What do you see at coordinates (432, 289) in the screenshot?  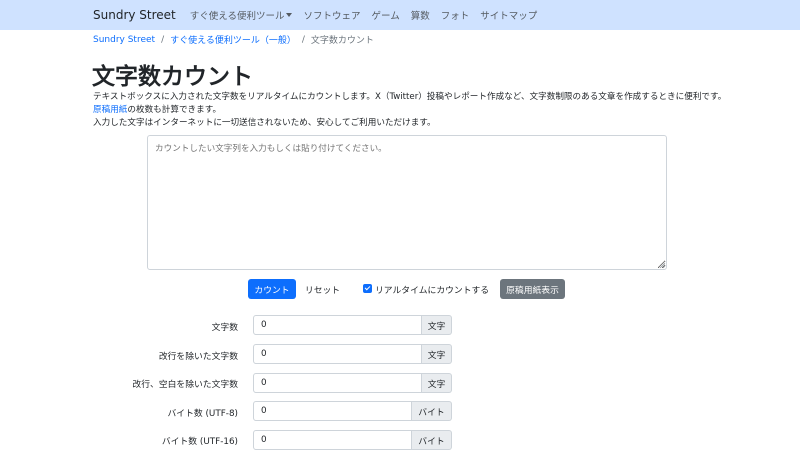 I see `realtime-checkbox-label: リアルタイムにカウントする` at bounding box center [432, 289].